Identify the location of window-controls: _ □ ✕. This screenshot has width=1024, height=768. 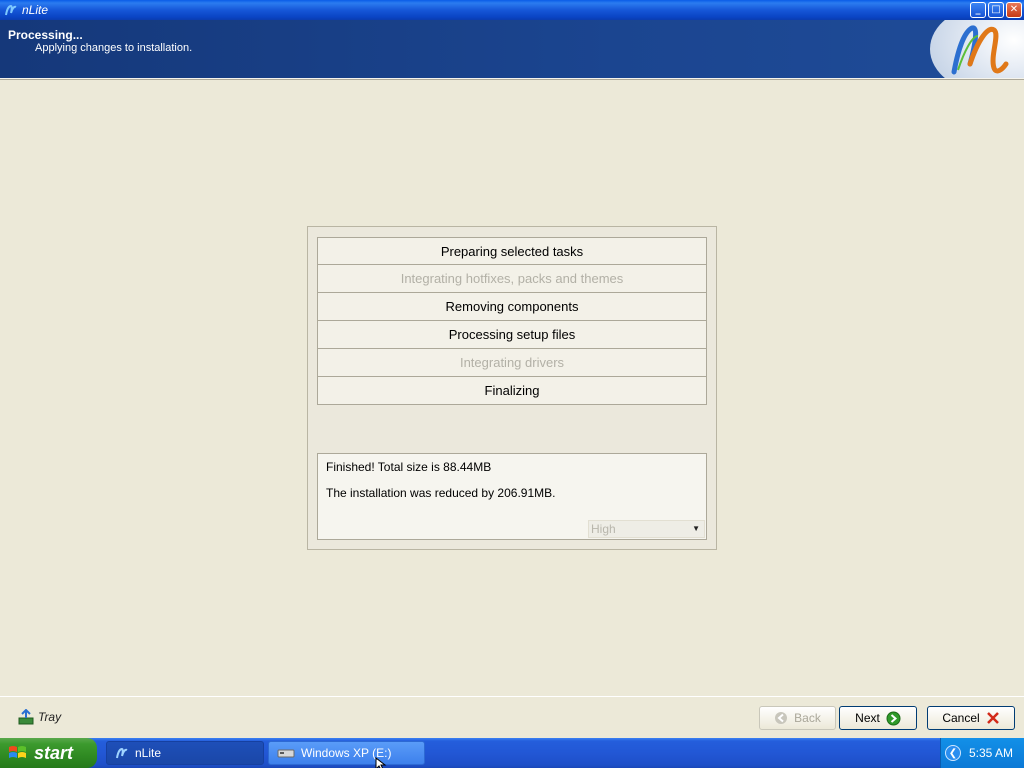
(996, 10).